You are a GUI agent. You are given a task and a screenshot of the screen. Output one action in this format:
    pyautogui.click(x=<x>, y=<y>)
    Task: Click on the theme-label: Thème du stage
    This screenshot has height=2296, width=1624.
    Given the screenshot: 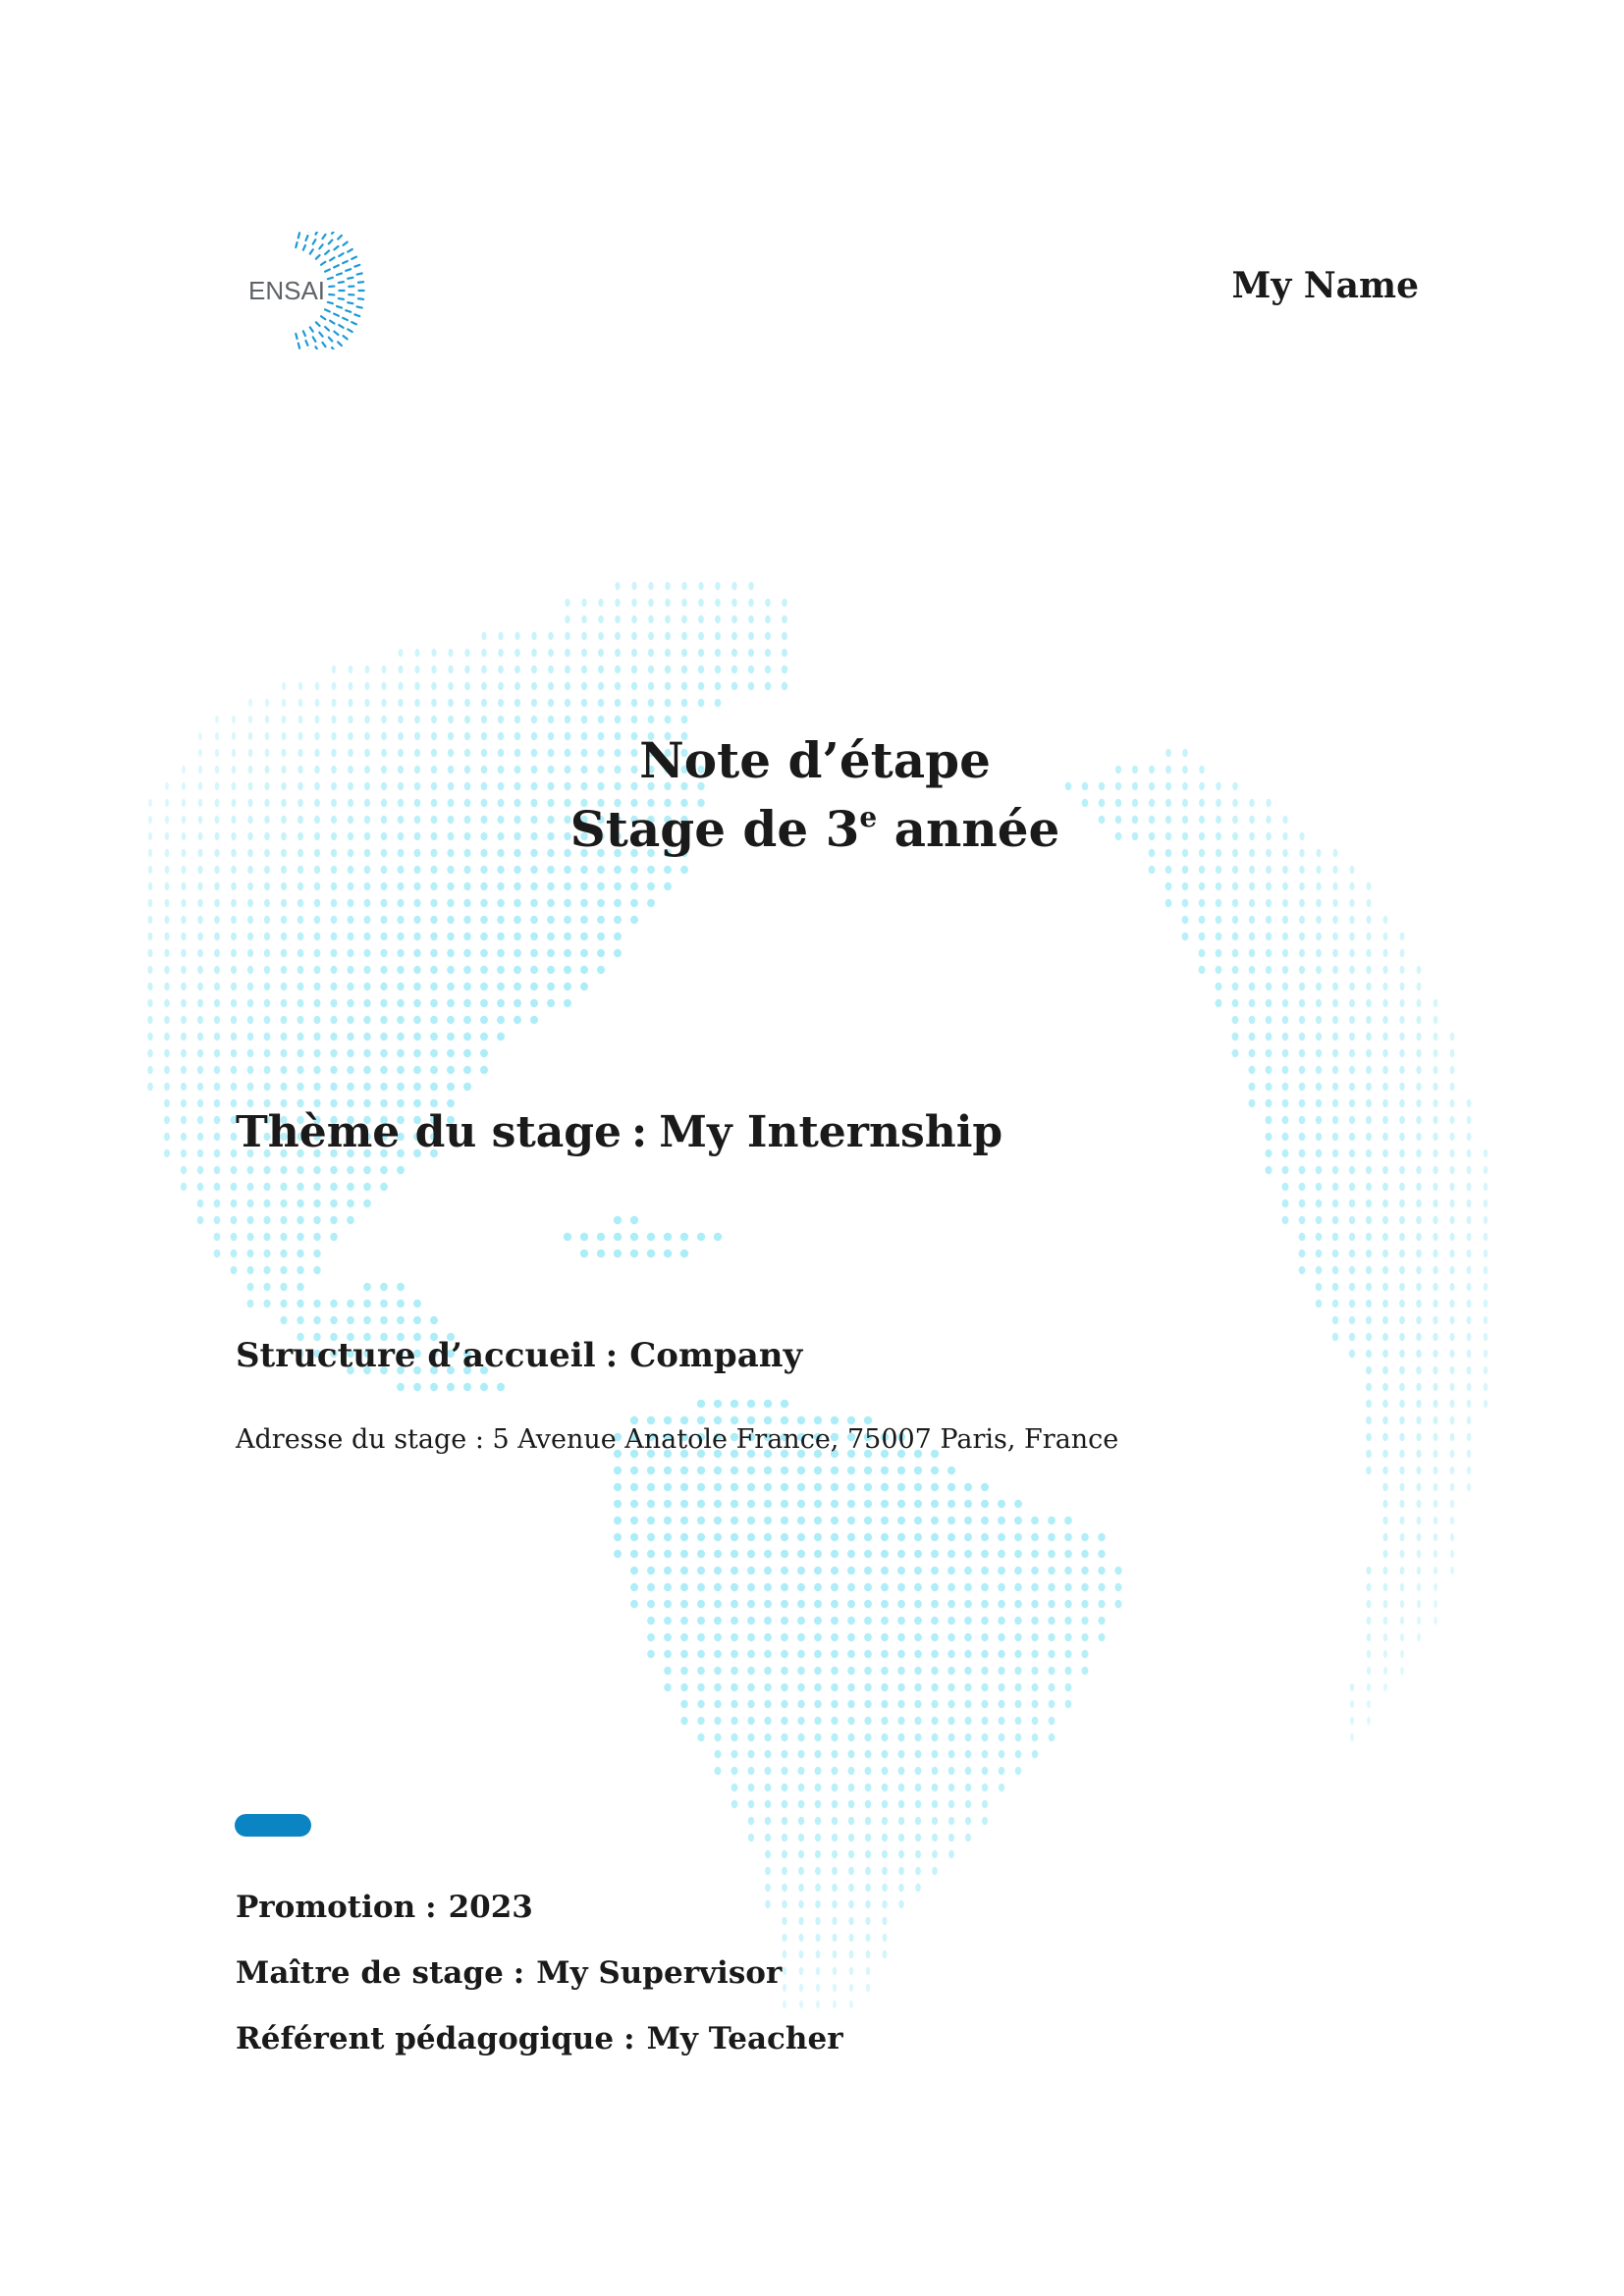 What is the action you would take?
    pyautogui.click(x=429, y=1132)
    